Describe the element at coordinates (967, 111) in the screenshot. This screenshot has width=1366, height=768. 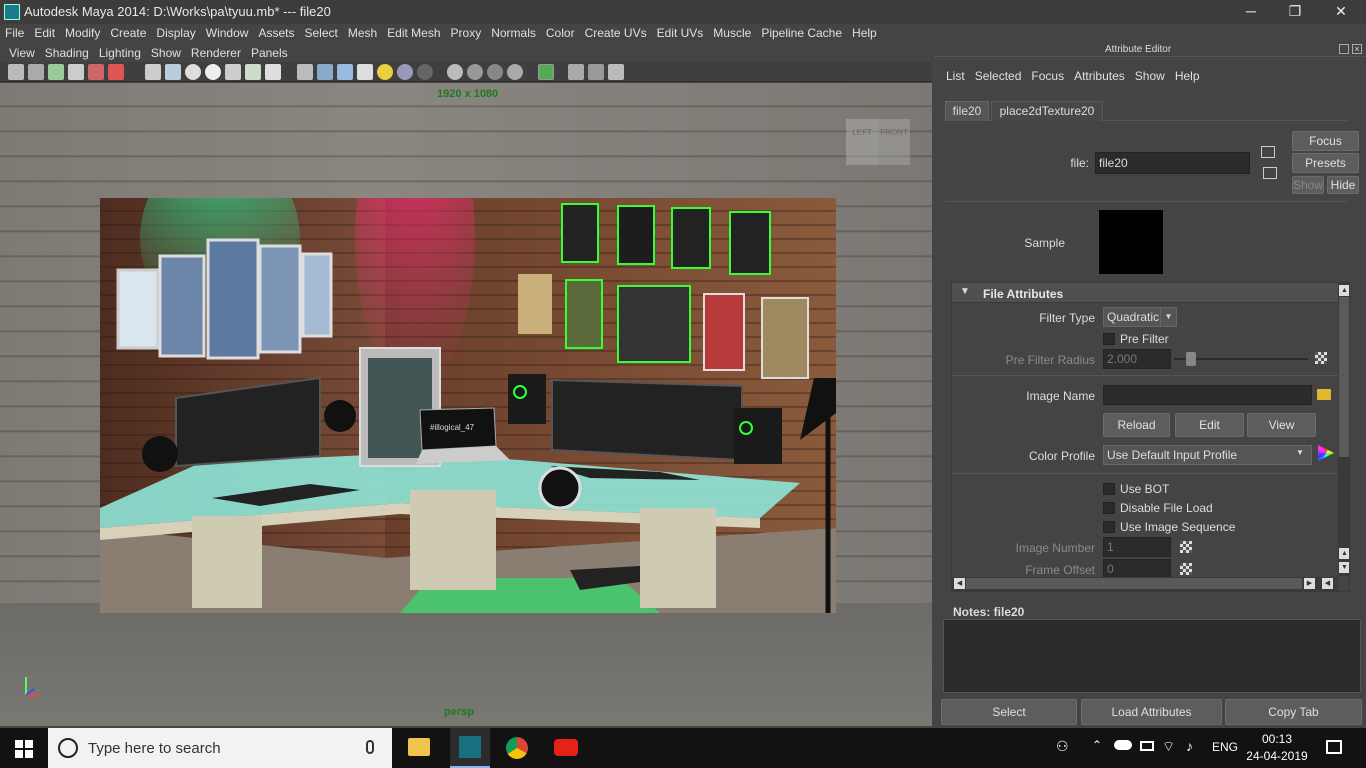
I see `tab-file20: file20` at that location.